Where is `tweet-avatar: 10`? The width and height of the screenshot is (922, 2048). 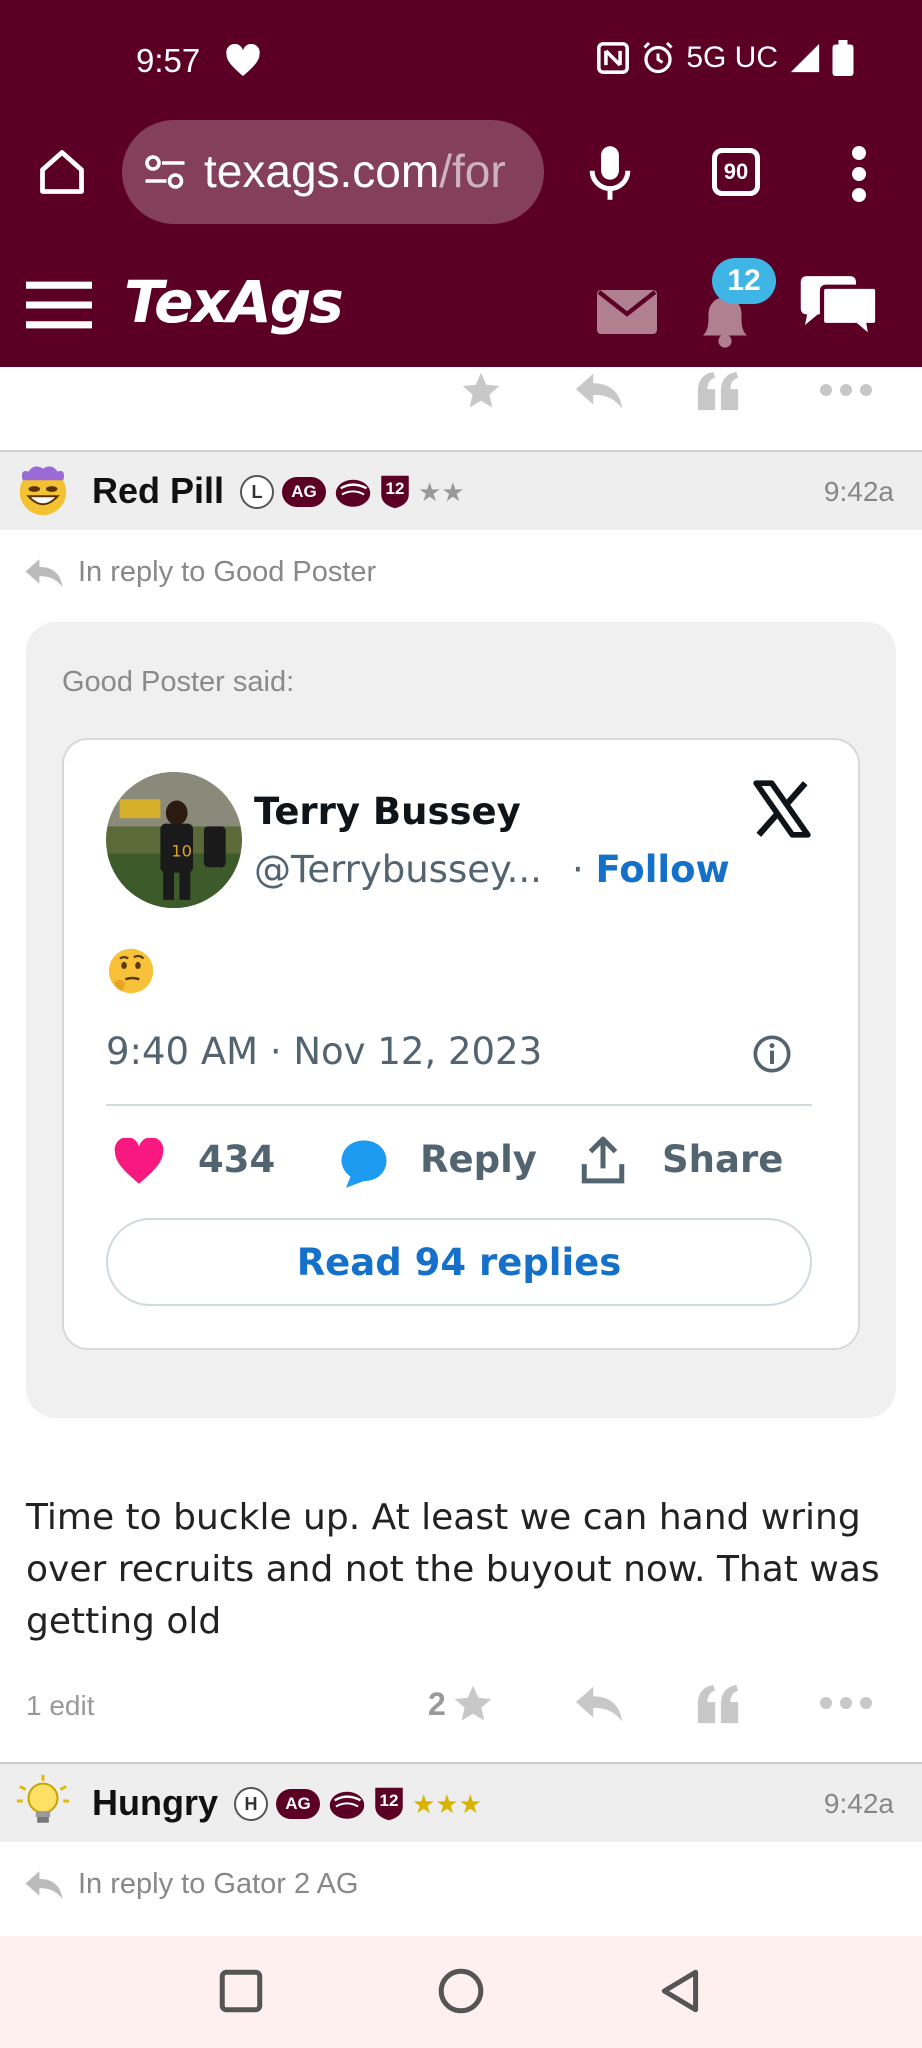
tweet-avatar: 10 is located at coordinates (174, 840).